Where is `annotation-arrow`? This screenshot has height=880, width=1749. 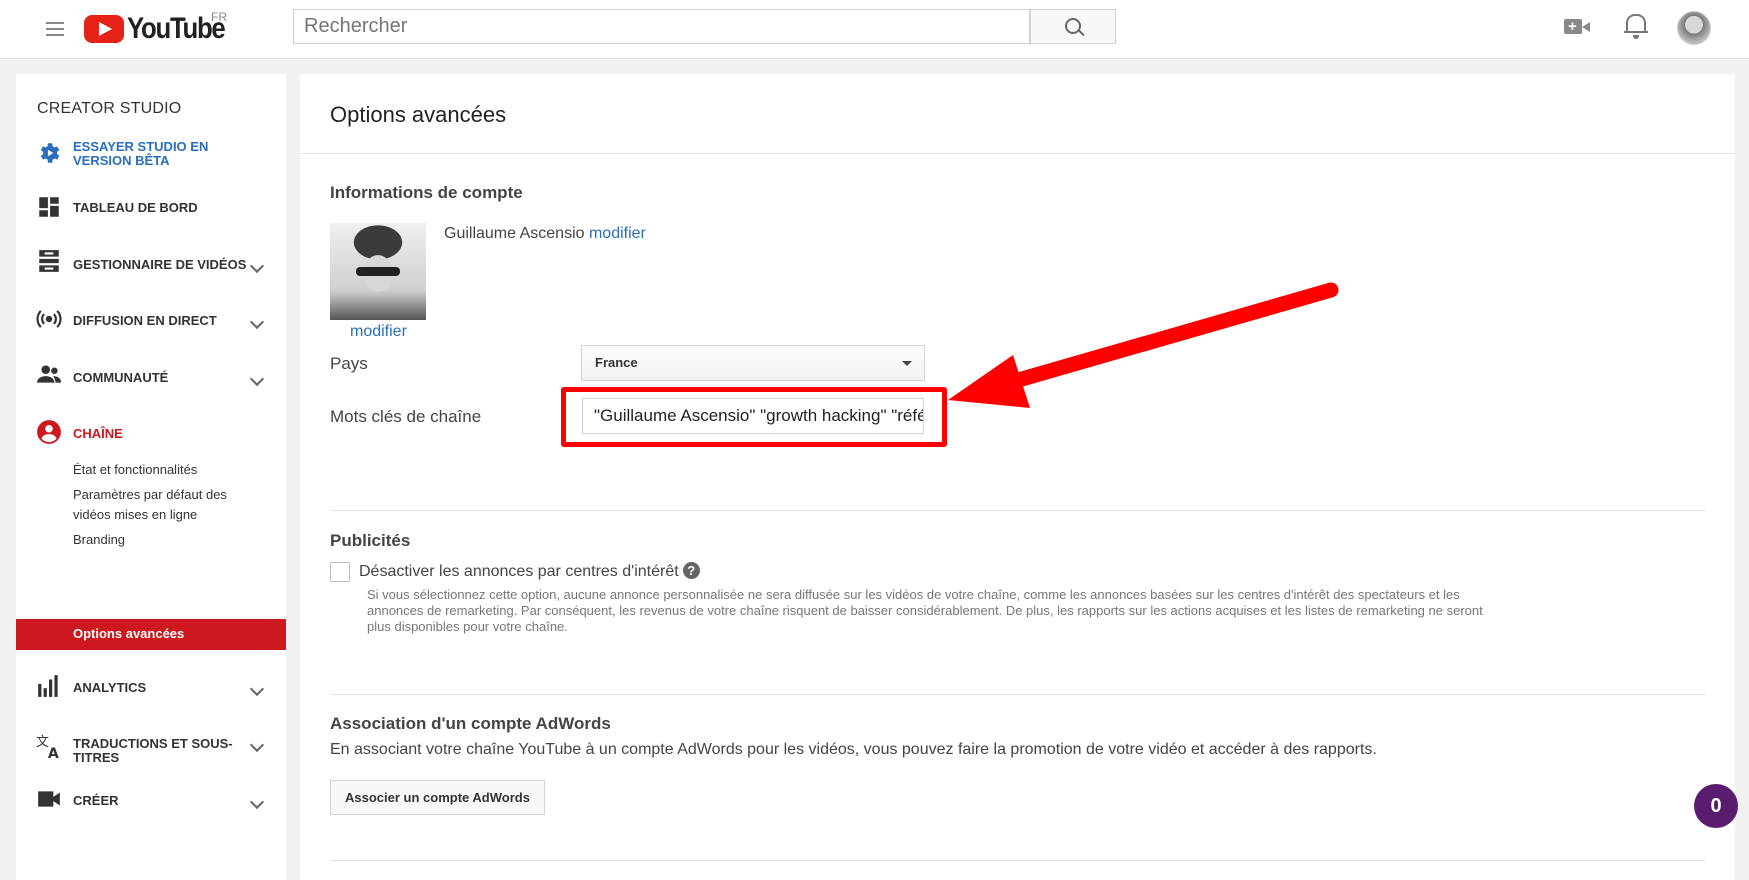 annotation-arrow is located at coordinates (1143, 345).